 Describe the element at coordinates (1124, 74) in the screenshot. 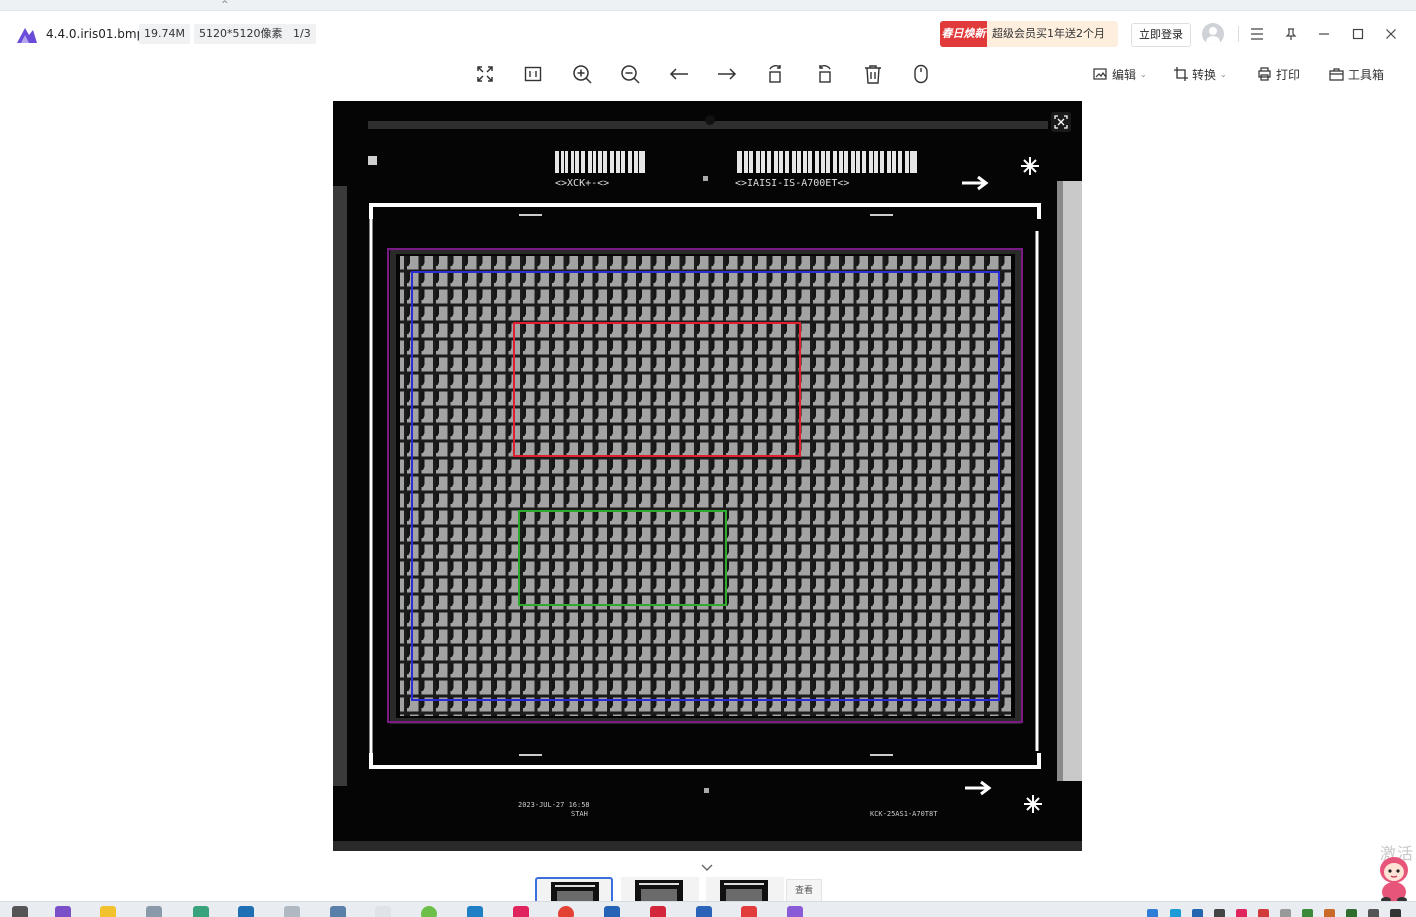

I see `edit-label: 编辑` at that location.